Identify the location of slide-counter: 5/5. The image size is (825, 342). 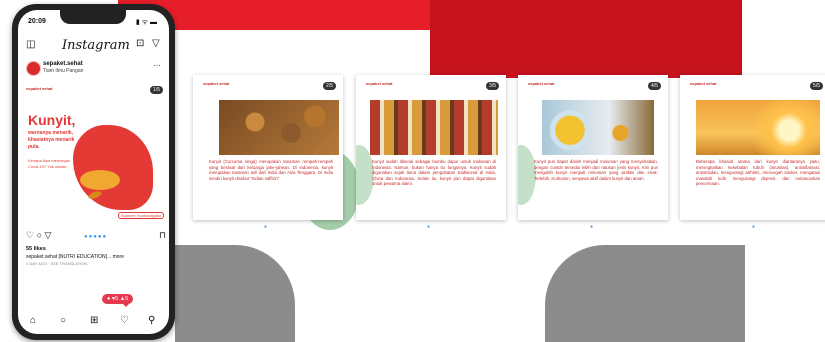
(816, 86).